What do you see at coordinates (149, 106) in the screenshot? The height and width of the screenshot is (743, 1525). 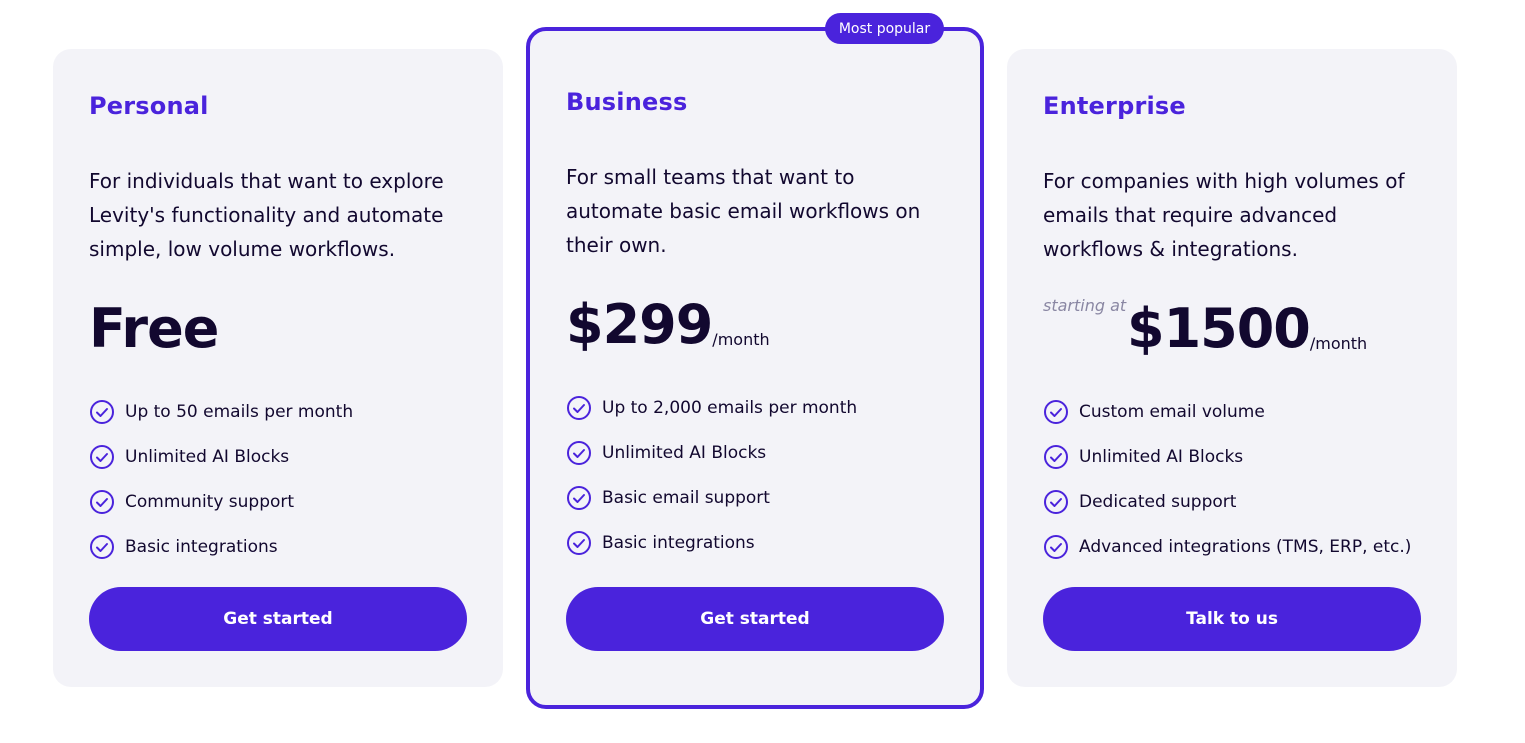 I see `plan-name: Personal` at bounding box center [149, 106].